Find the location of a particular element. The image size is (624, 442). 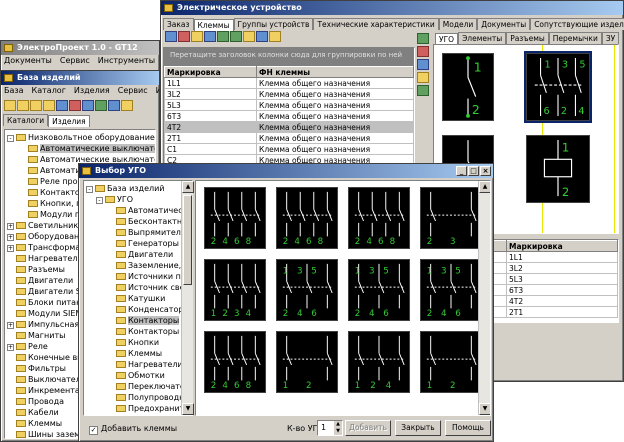

spin-down-icon: ▼ is located at coordinates (338, 431).